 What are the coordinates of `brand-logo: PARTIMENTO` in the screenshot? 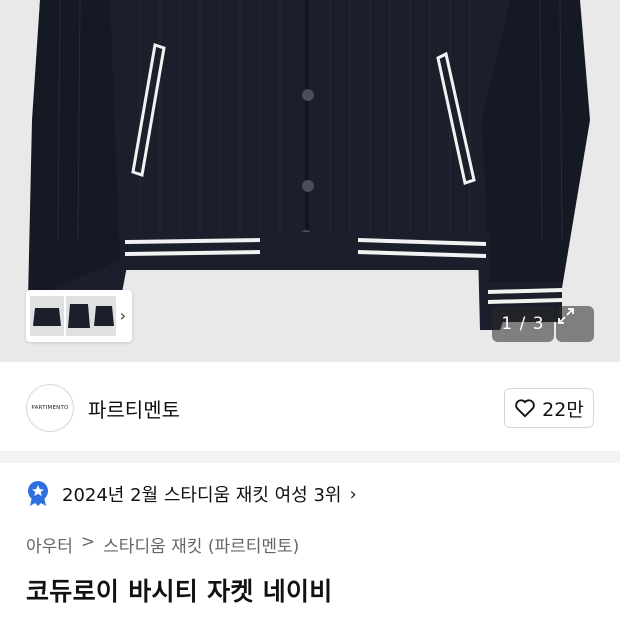 It's located at (50, 408).